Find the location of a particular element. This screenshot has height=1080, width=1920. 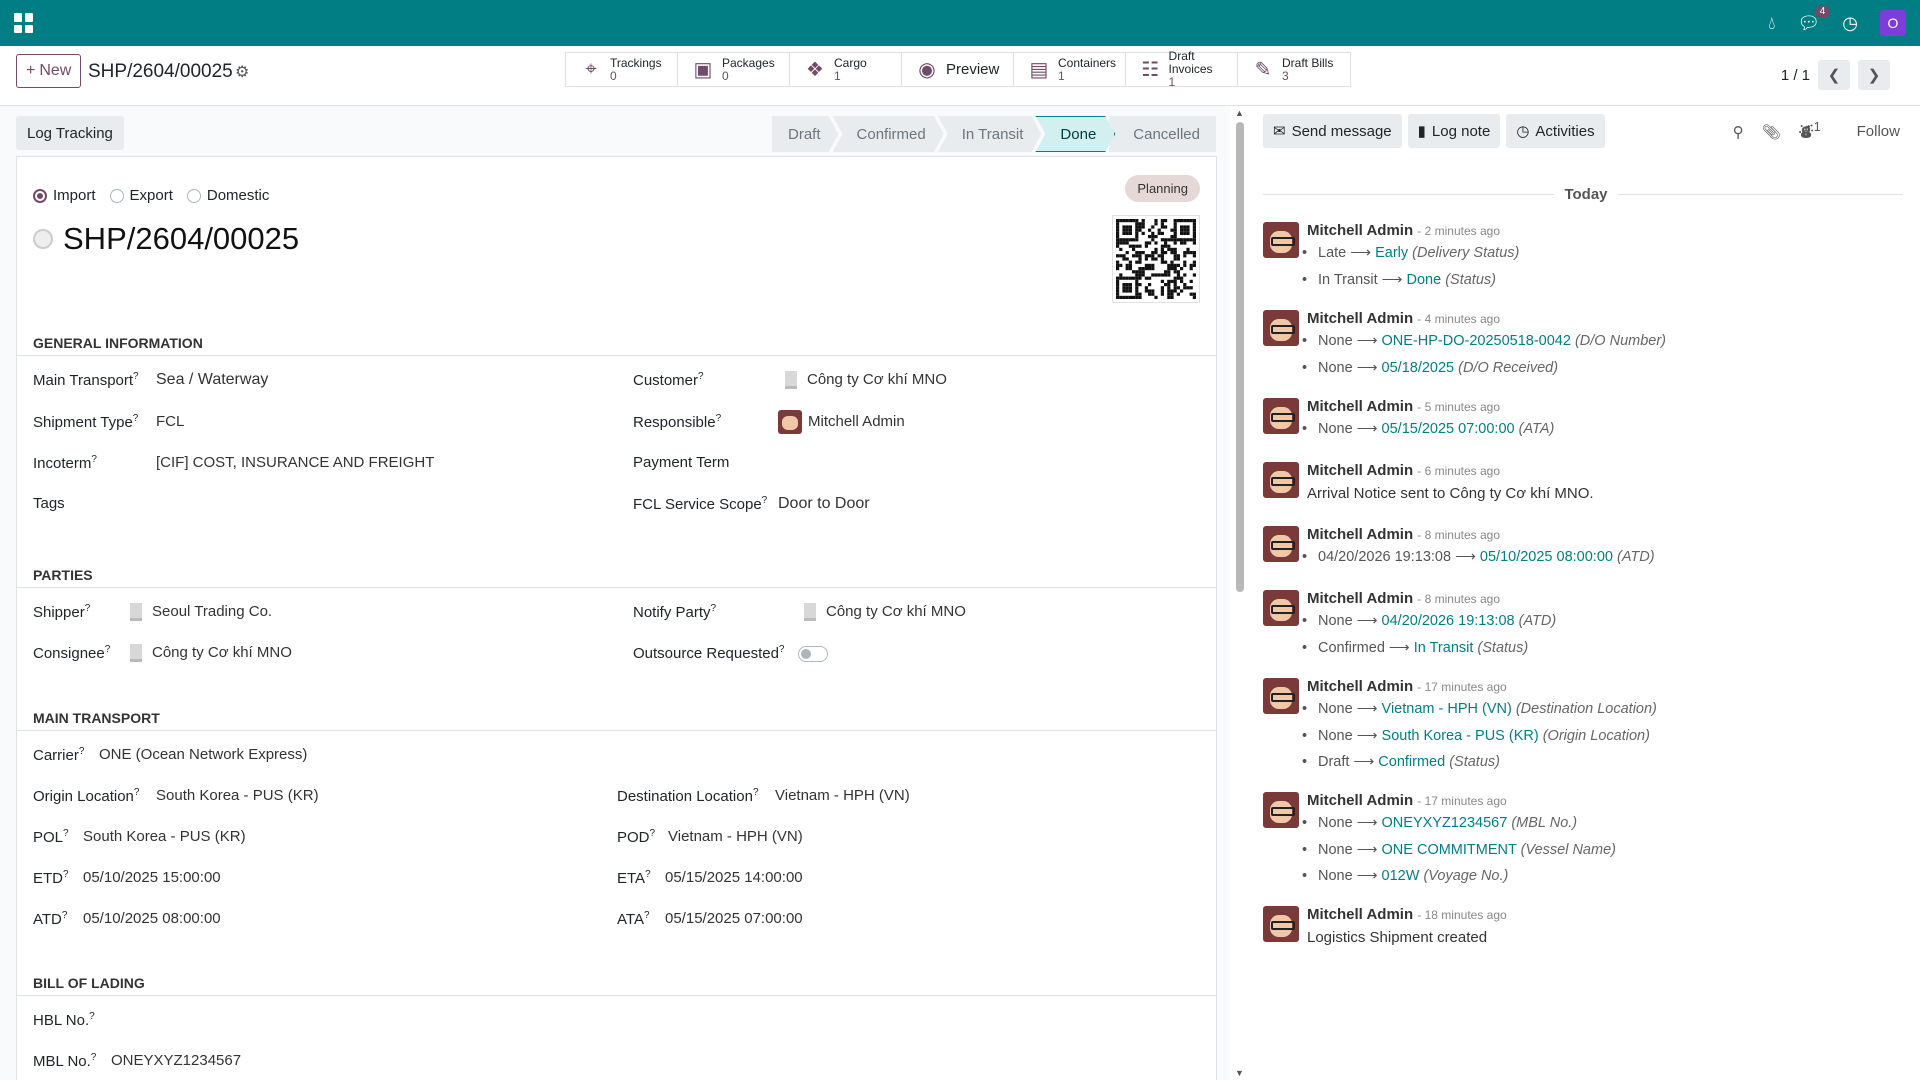

stage-cancelled: Cancelled is located at coordinates (1162, 134).